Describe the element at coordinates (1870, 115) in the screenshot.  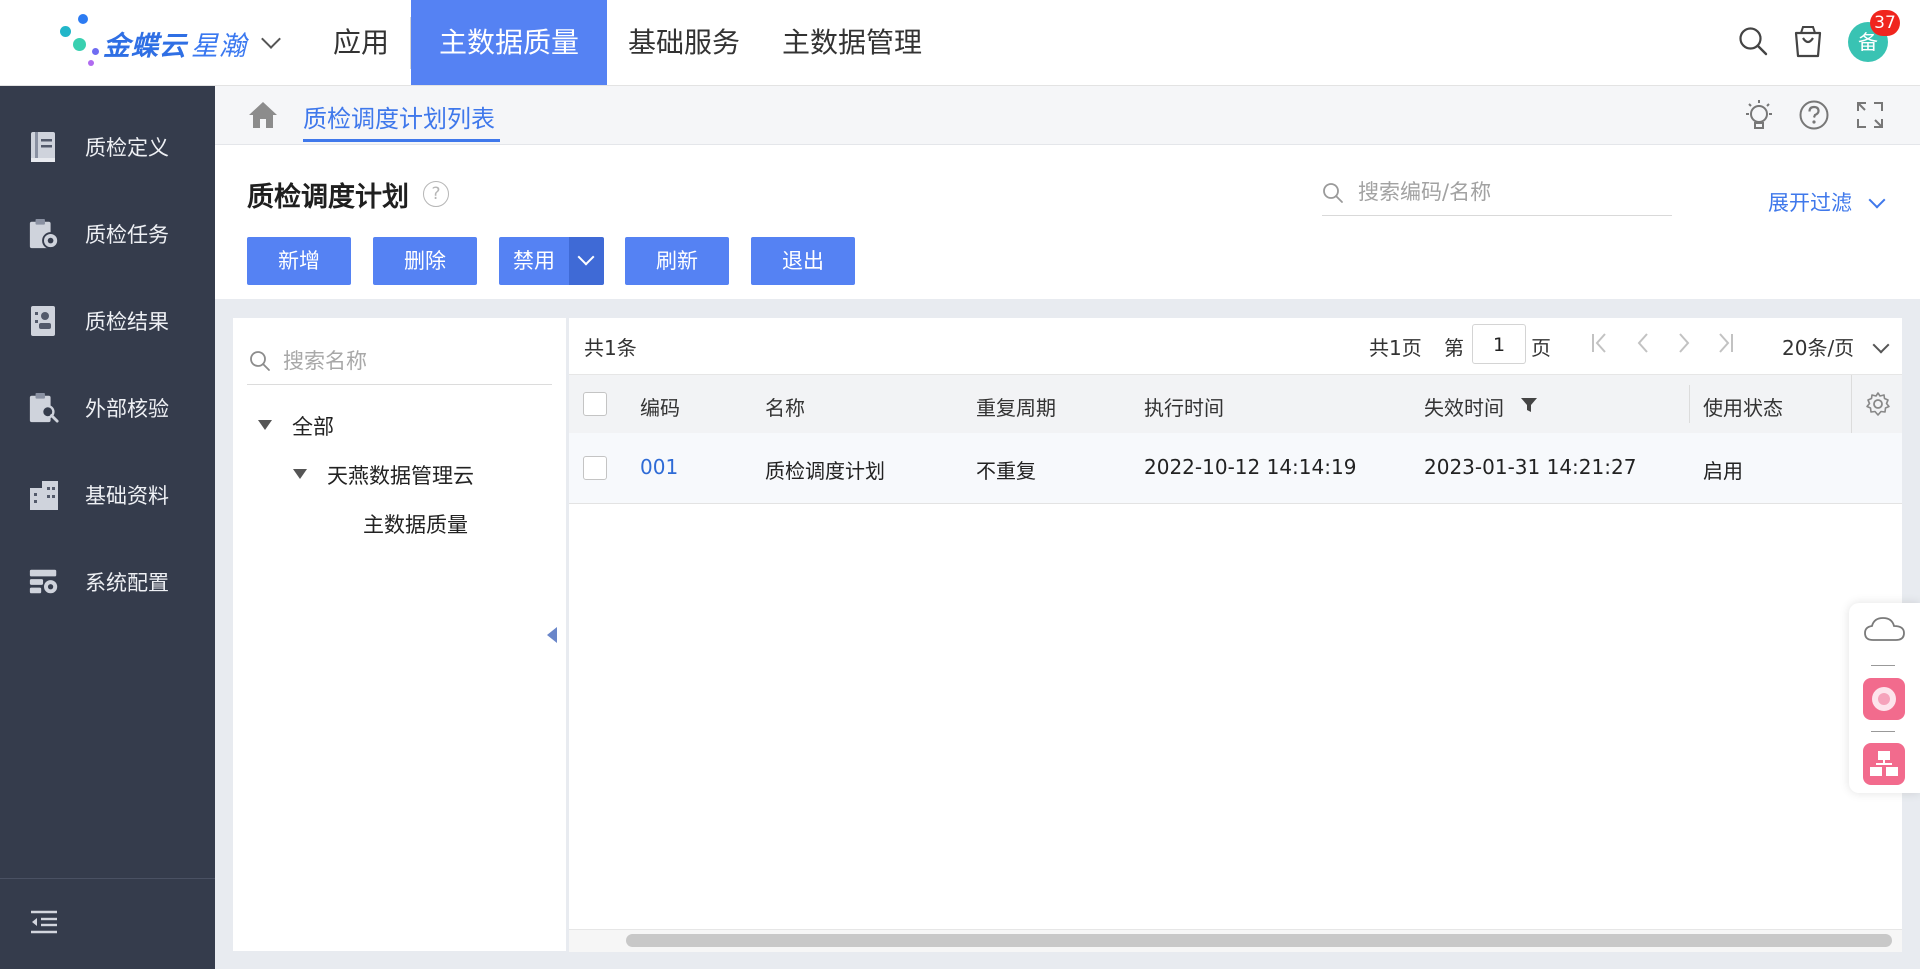
I see `fullscreen-icon` at that location.